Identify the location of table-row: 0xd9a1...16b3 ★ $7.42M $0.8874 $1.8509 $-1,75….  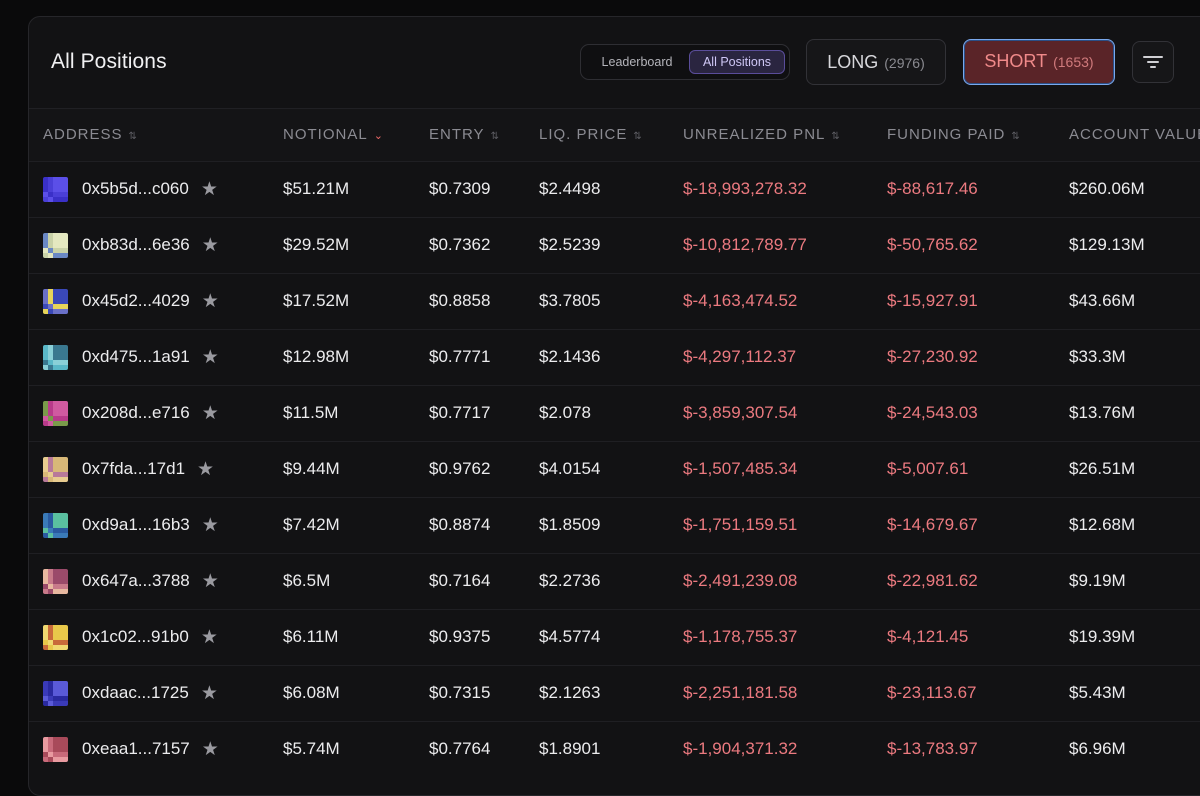
(614, 525).